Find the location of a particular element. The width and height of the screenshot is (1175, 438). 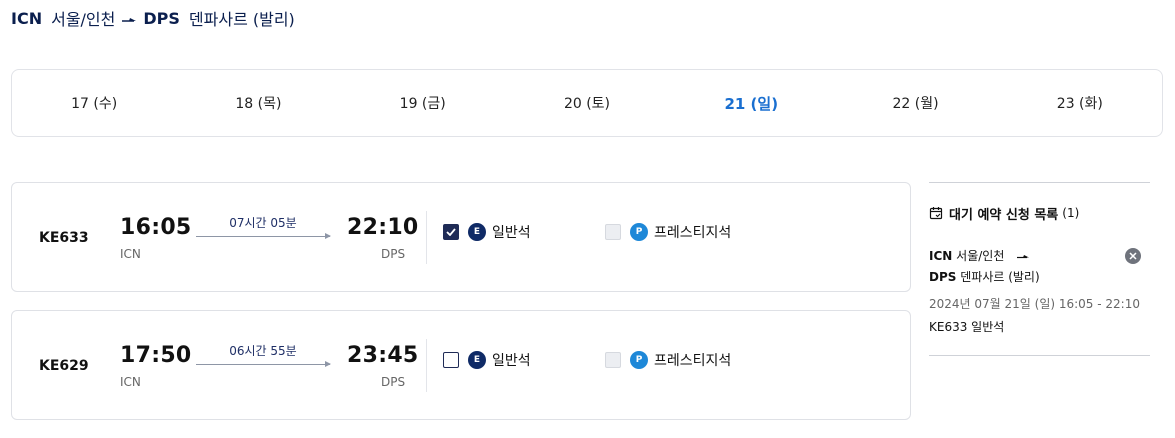

flight-duration: 06시간 55분 is located at coordinates (263, 351).